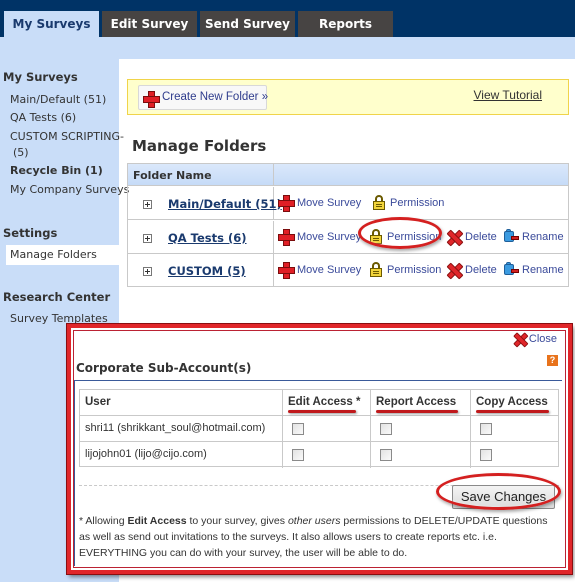 The image size is (575, 582). I want to click on user-name: lijojohn01 (lijo@cijo.com), so click(146, 454).